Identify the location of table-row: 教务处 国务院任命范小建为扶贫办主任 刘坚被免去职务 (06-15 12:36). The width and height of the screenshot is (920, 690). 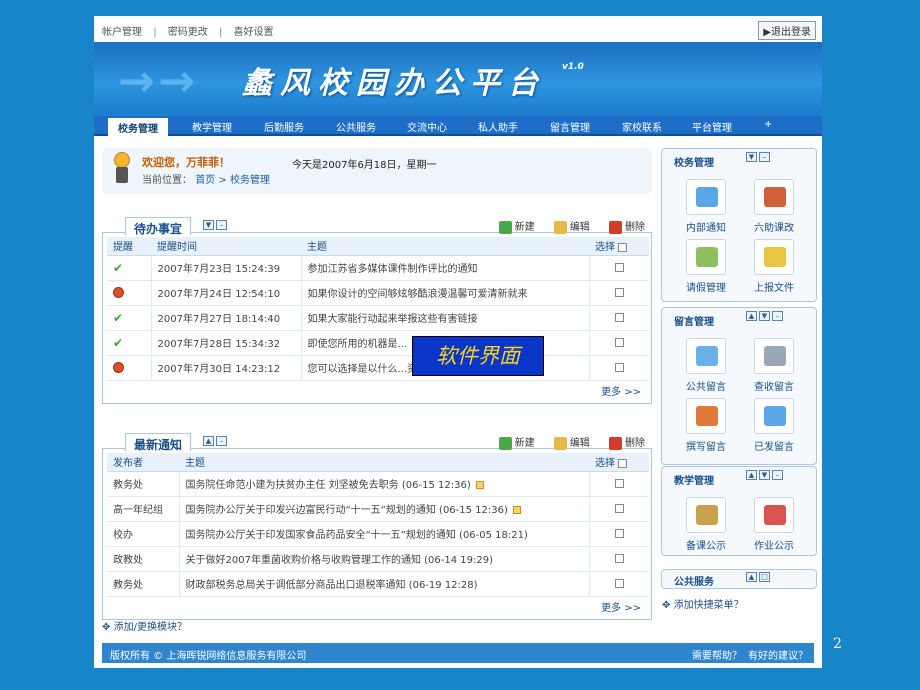
(378, 484).